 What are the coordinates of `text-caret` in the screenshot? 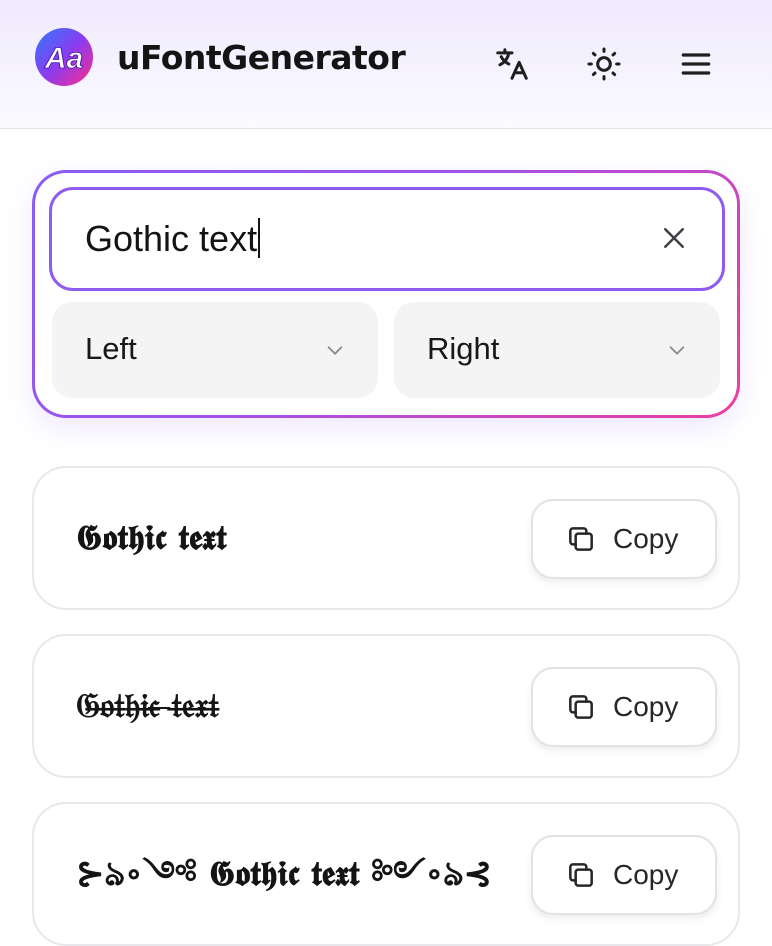 It's located at (259, 238).